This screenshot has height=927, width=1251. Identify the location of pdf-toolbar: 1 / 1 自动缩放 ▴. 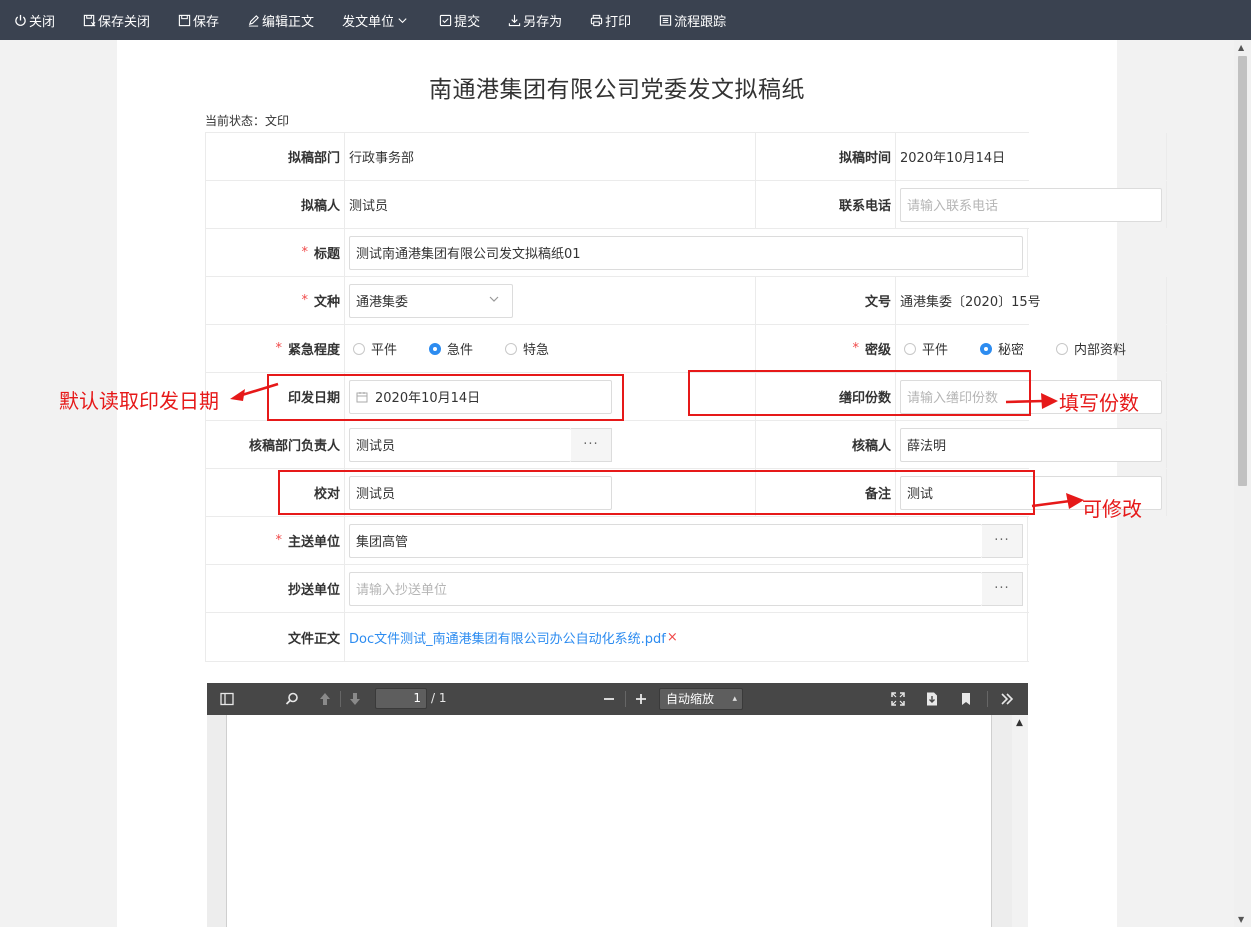
(617, 699).